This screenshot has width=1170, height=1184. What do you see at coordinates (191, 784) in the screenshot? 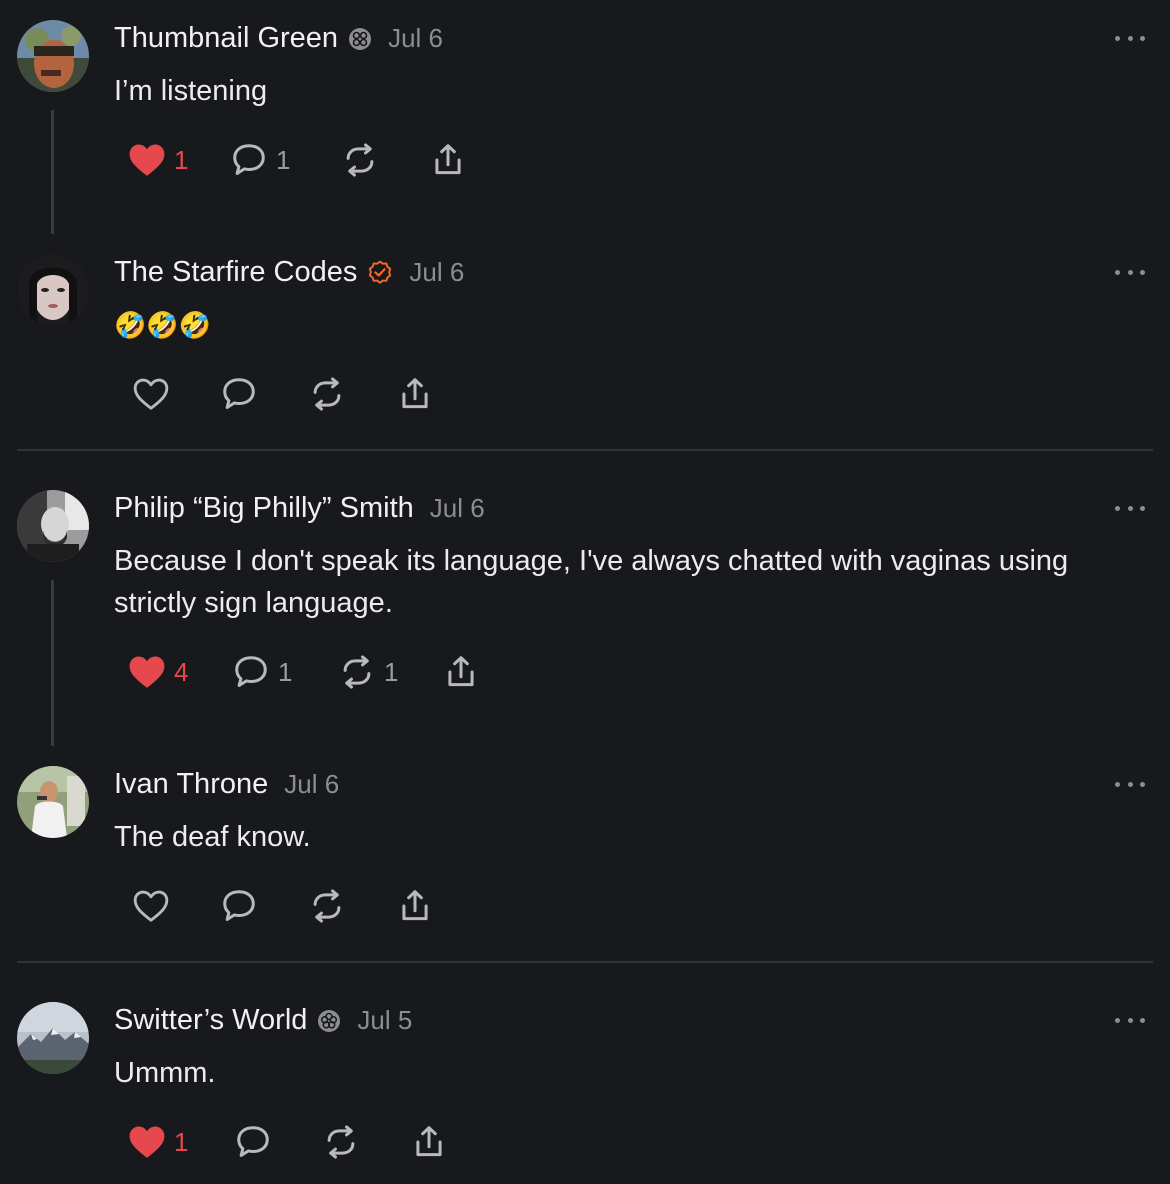
I see `author-name: Ivan Throne` at bounding box center [191, 784].